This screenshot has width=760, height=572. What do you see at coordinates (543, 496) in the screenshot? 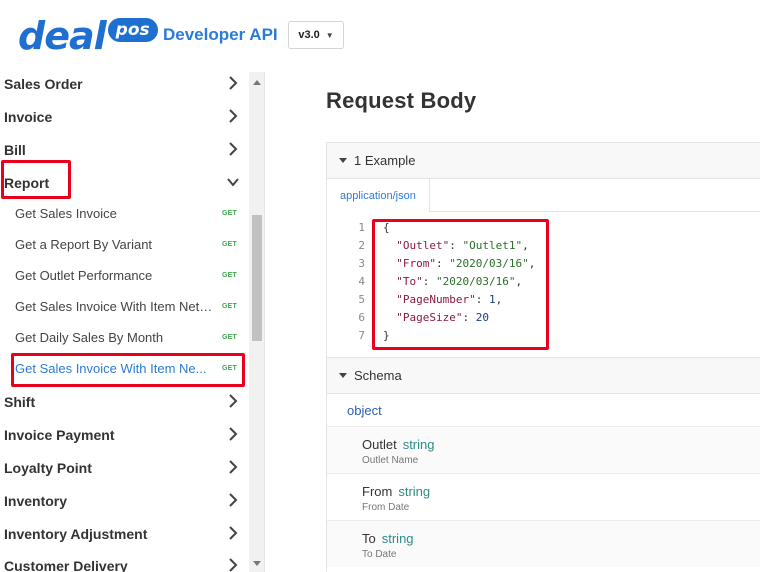
I see `schema-property-row: From string From Date` at bounding box center [543, 496].